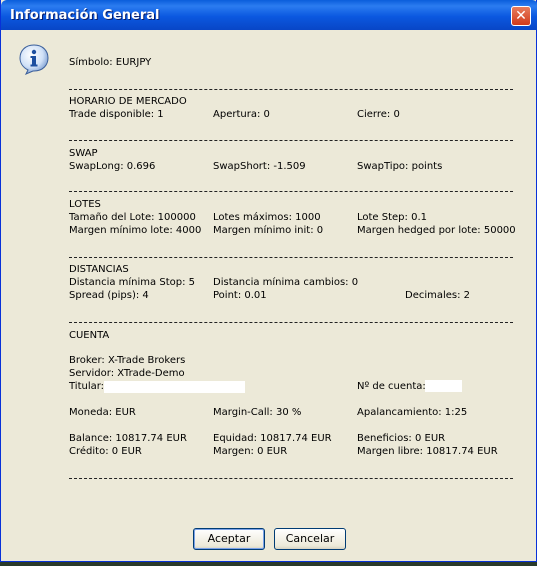 The width and height of the screenshot is (537, 566). What do you see at coordinates (400, 166) in the screenshot?
I see `swap-type: SwapTipo: points` at bounding box center [400, 166].